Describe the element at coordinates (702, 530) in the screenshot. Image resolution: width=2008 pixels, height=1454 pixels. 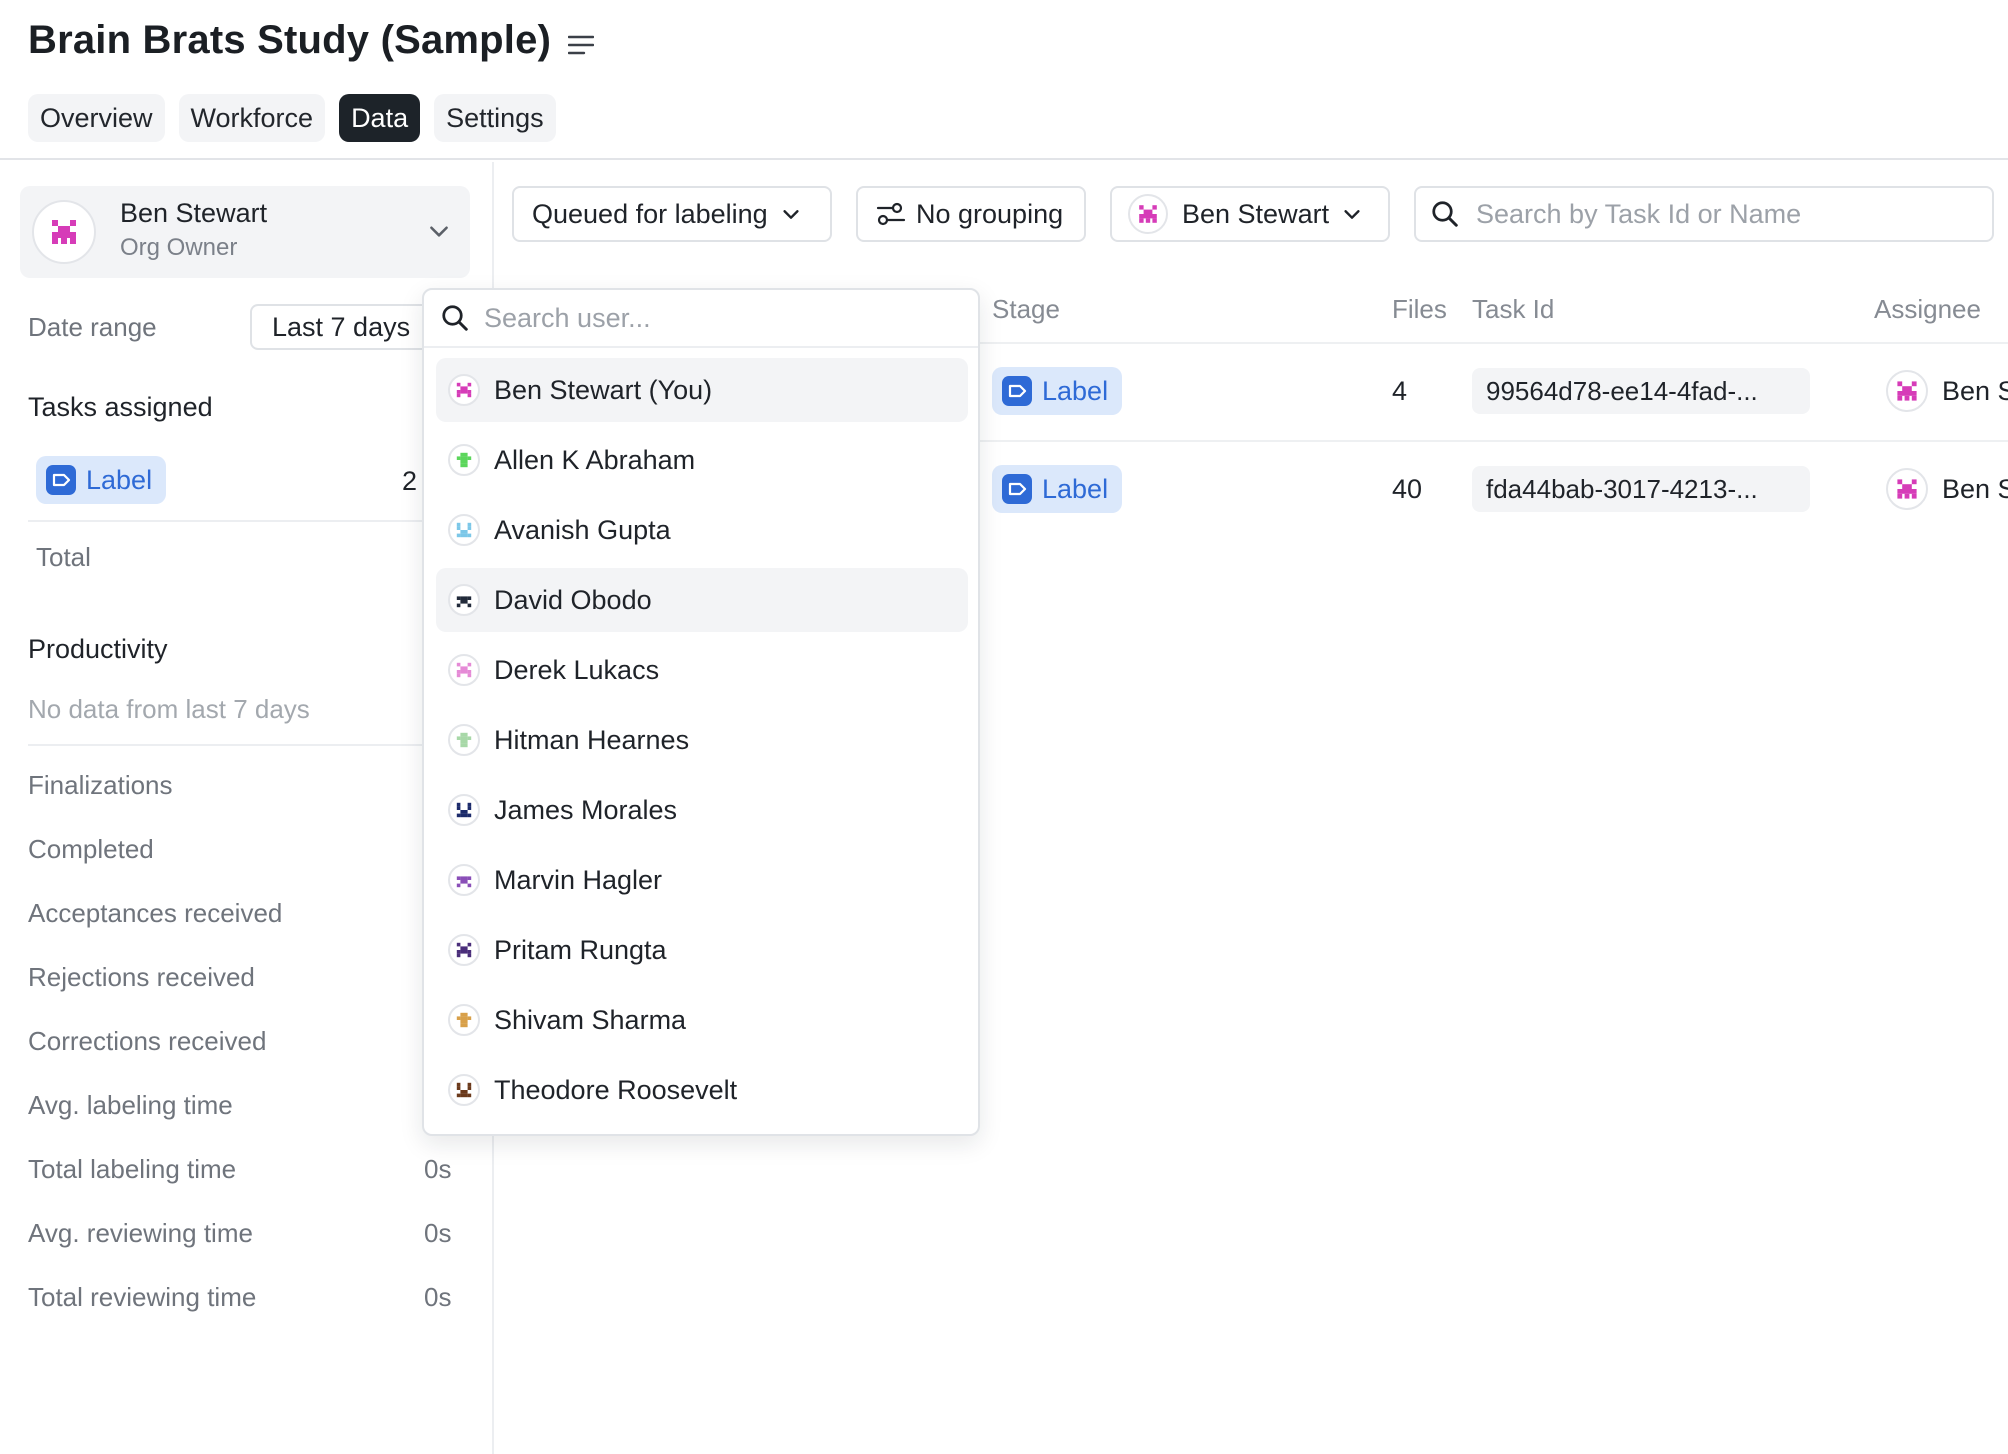
I see `user-option: Avanish Gupta` at that location.